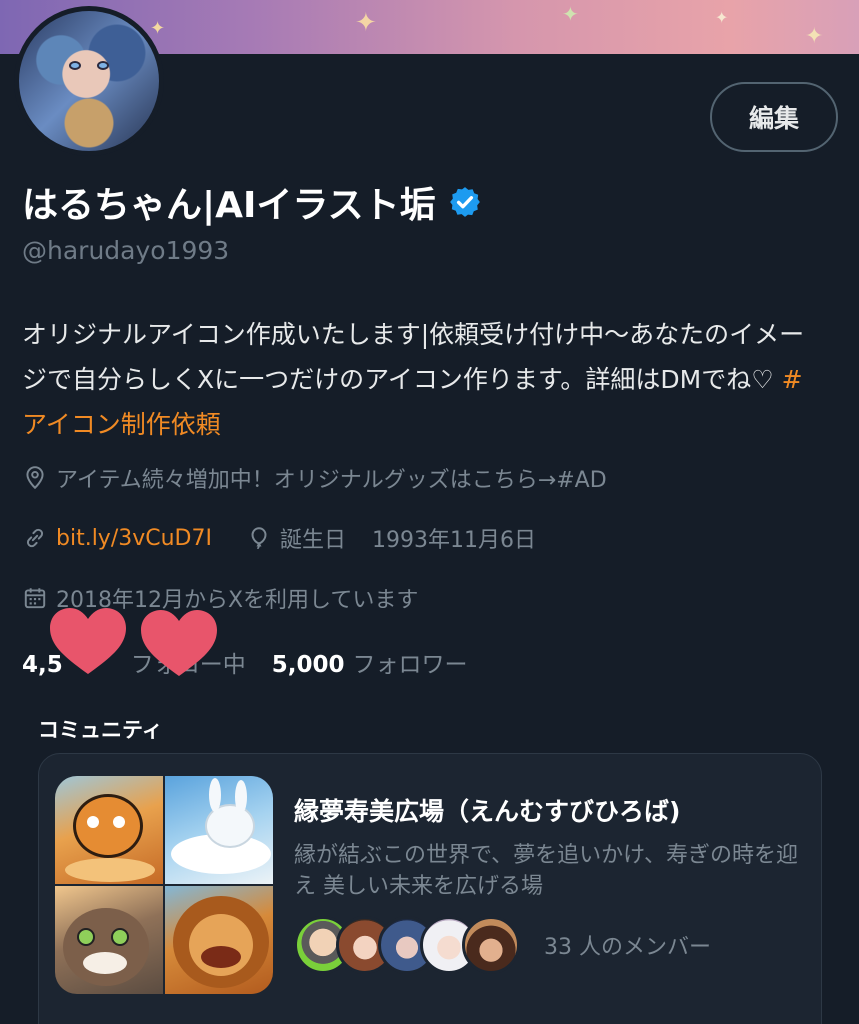 This screenshot has width=859, height=1024. I want to click on member-count: 33 人のメンバー, so click(627, 947).